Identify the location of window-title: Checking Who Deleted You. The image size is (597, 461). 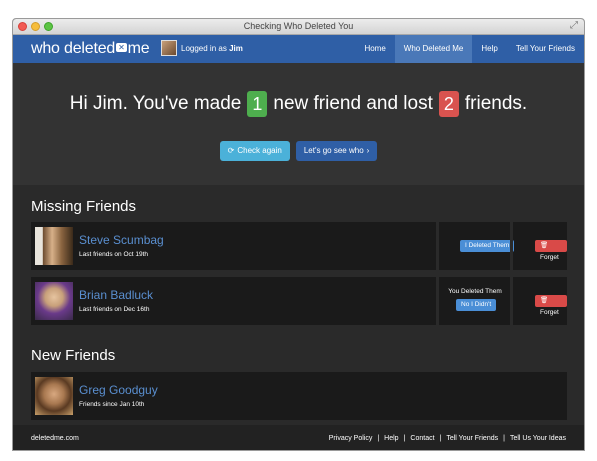
(298, 26).